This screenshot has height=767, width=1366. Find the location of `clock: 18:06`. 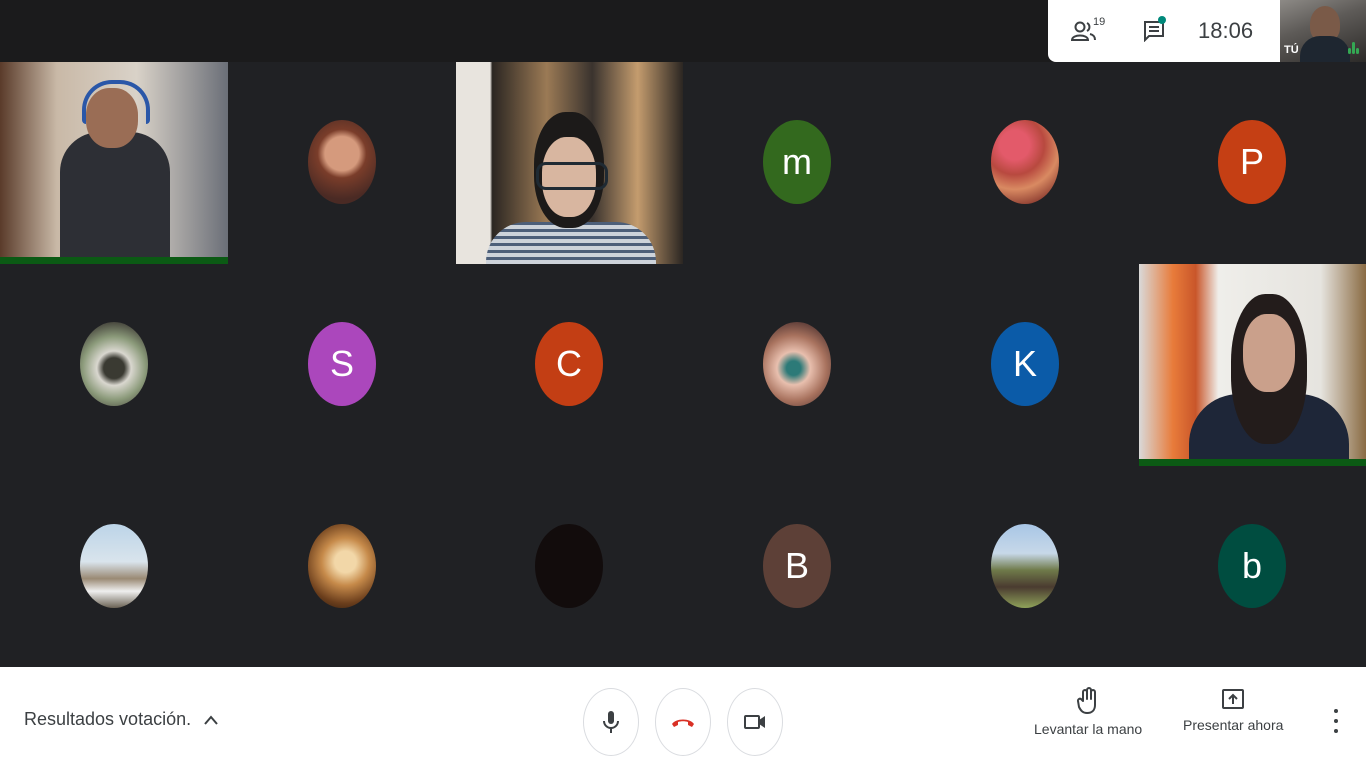

clock: 18:06 is located at coordinates (1226, 30).